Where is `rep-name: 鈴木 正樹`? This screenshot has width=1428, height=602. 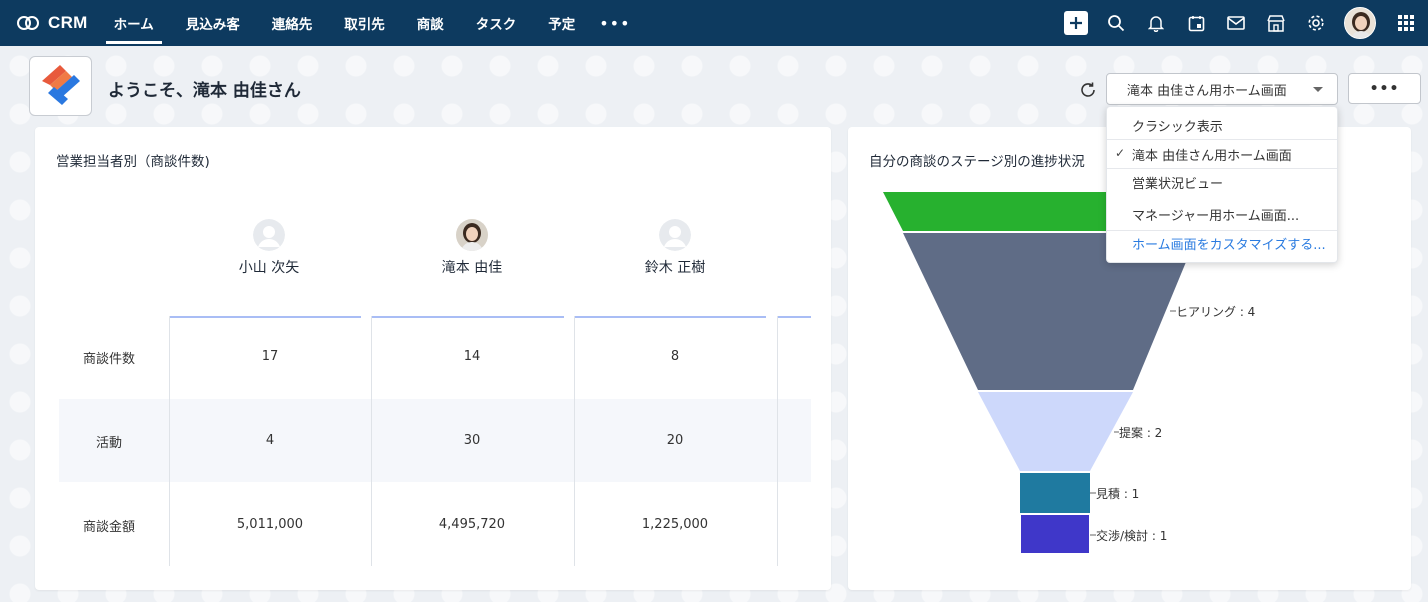 rep-name: 鈴木 正樹 is located at coordinates (675, 268).